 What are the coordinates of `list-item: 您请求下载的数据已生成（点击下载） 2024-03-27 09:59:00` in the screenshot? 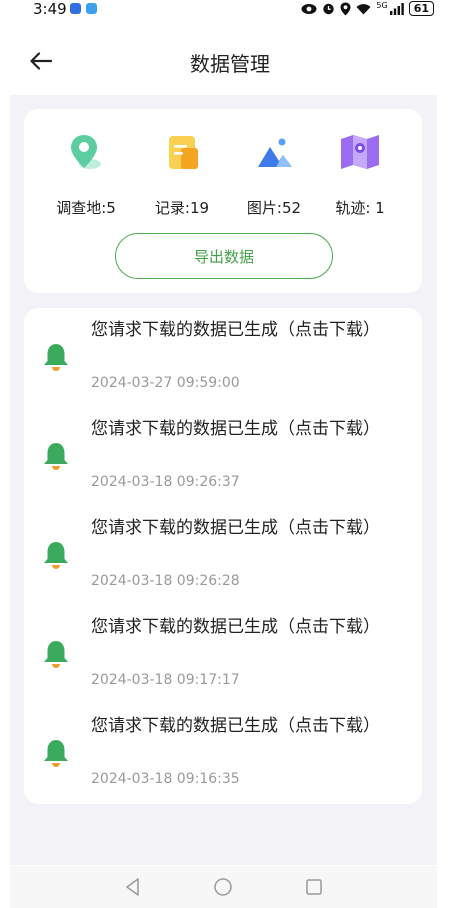 It's located at (223, 354).